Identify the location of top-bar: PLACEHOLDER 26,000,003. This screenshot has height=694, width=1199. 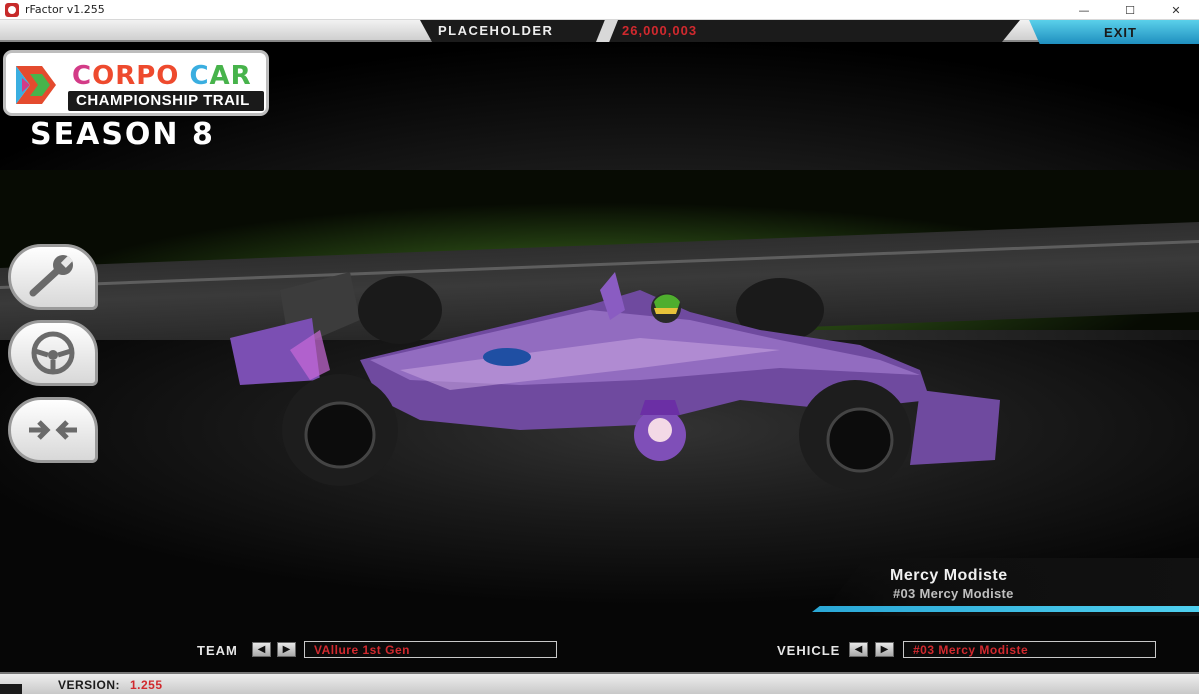
(599, 31).